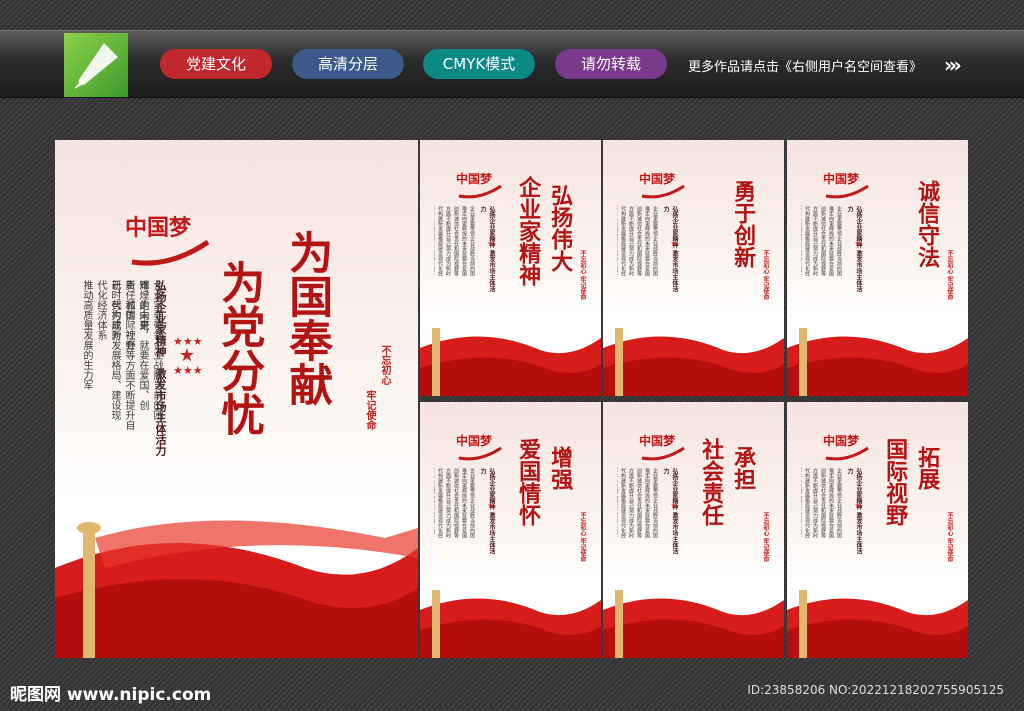 The image size is (1024, 711). I want to click on star-icon: ★★★, so click(188, 370).